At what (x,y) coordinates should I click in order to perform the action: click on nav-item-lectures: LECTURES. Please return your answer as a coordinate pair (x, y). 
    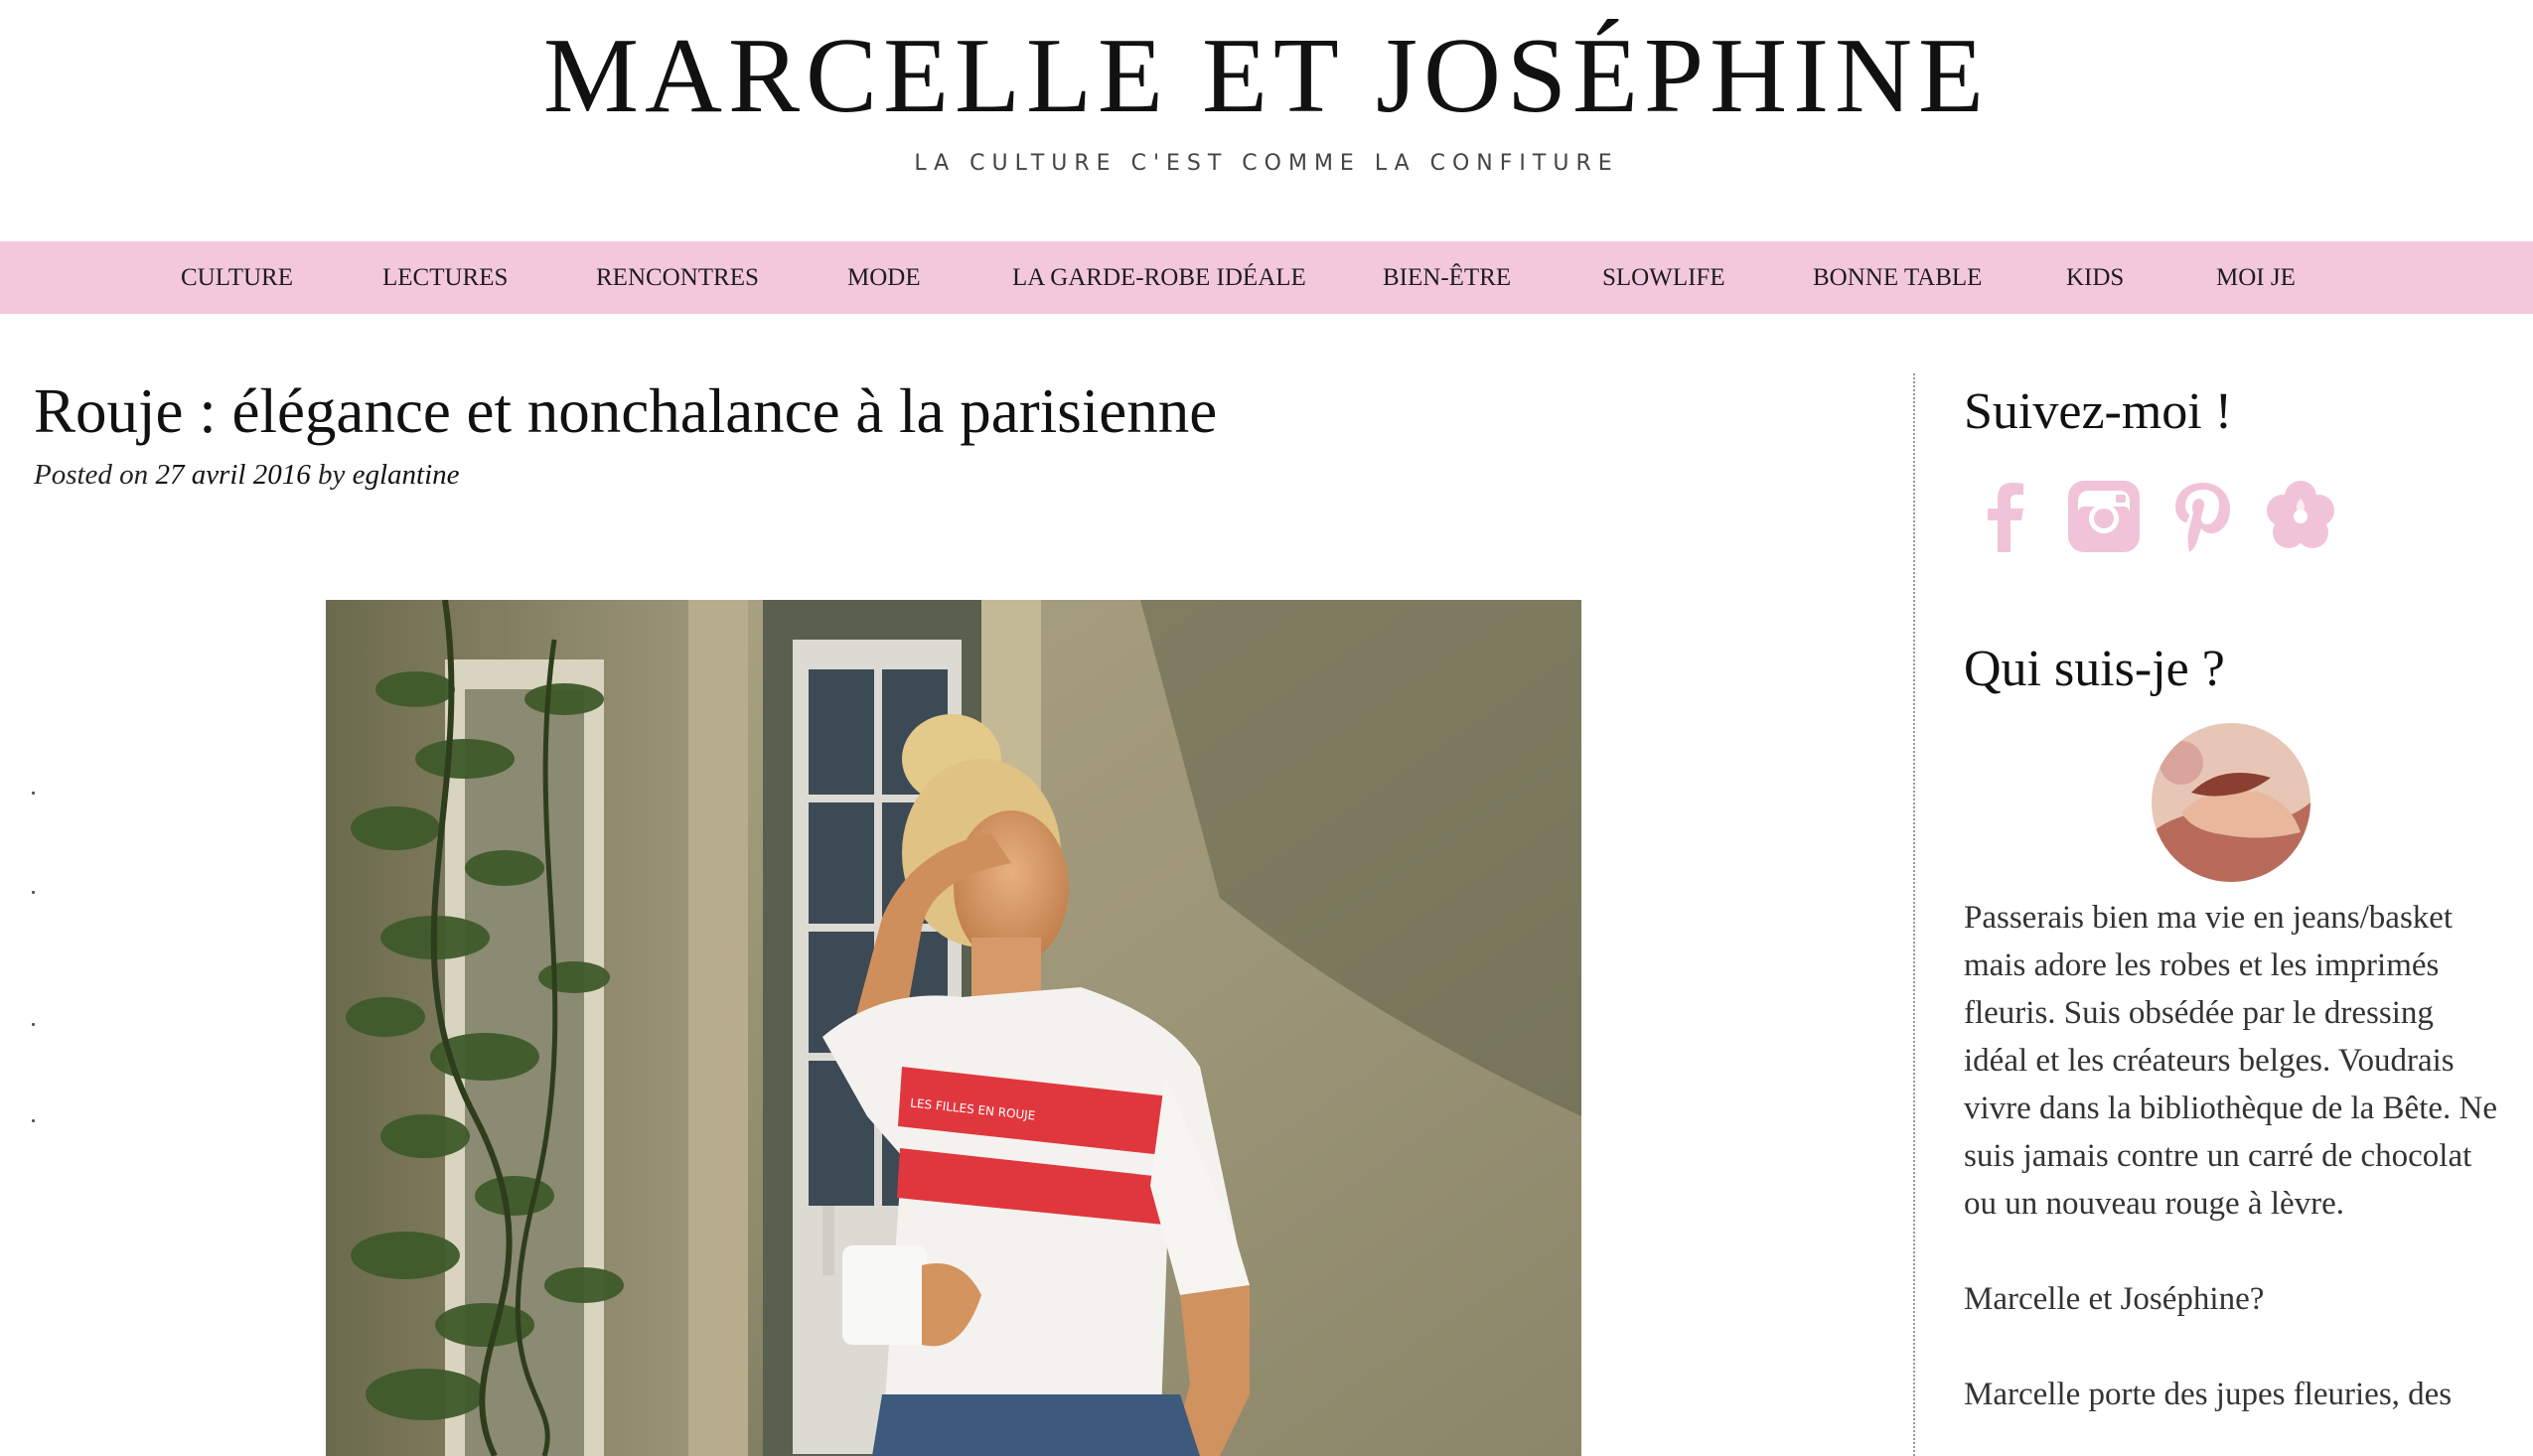
    Looking at the image, I should click on (445, 277).